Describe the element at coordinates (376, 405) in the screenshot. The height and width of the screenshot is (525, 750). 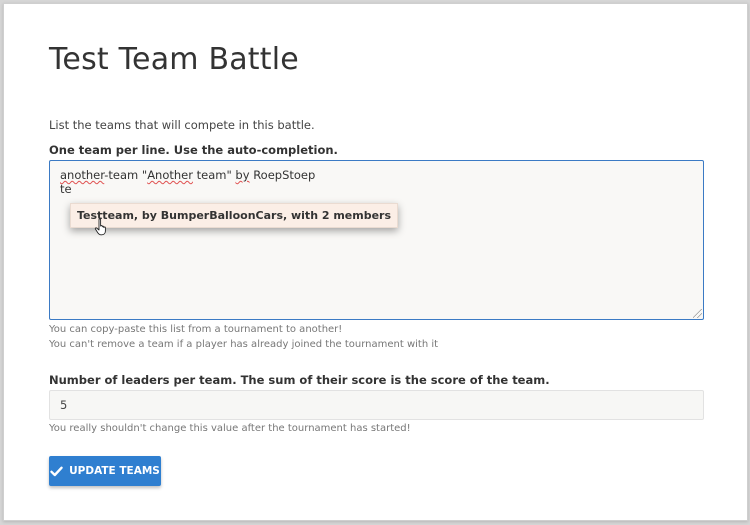
I see `leaders-input: 5` at that location.